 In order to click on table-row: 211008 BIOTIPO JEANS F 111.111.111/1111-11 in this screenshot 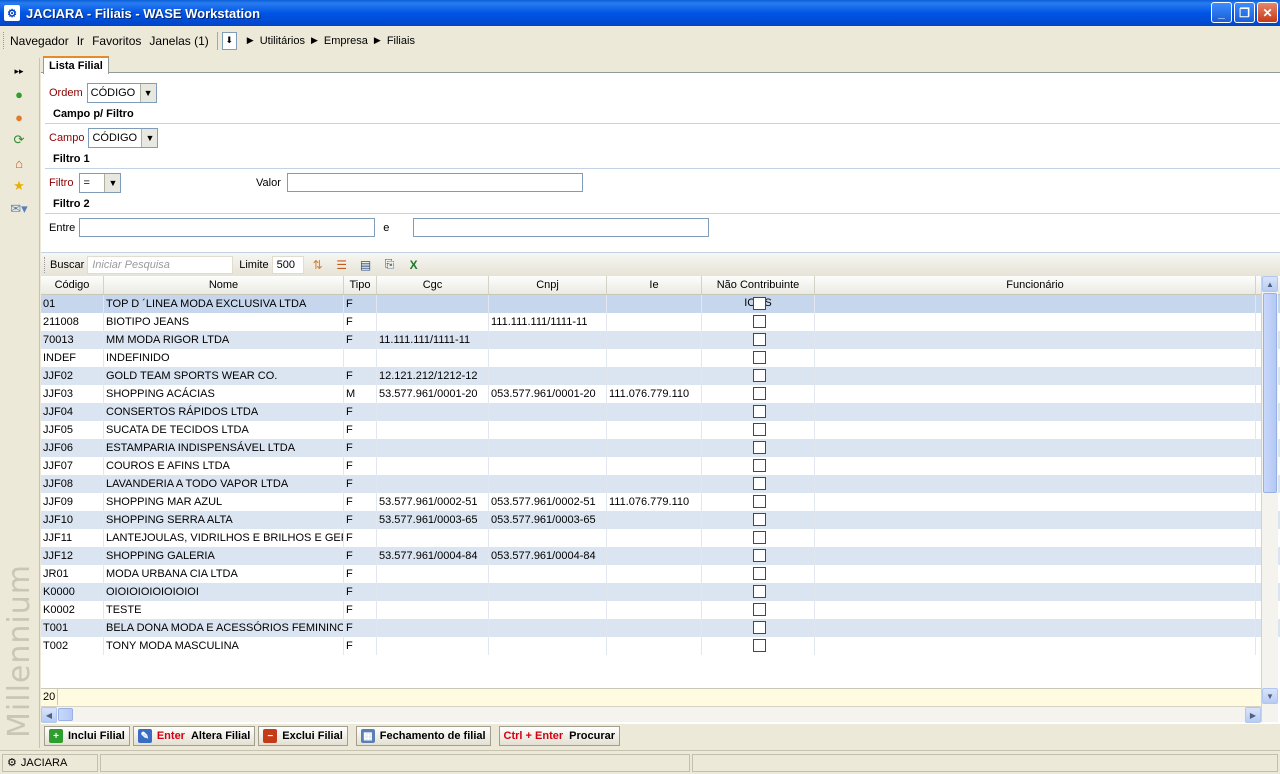, I will do `click(660, 322)`.